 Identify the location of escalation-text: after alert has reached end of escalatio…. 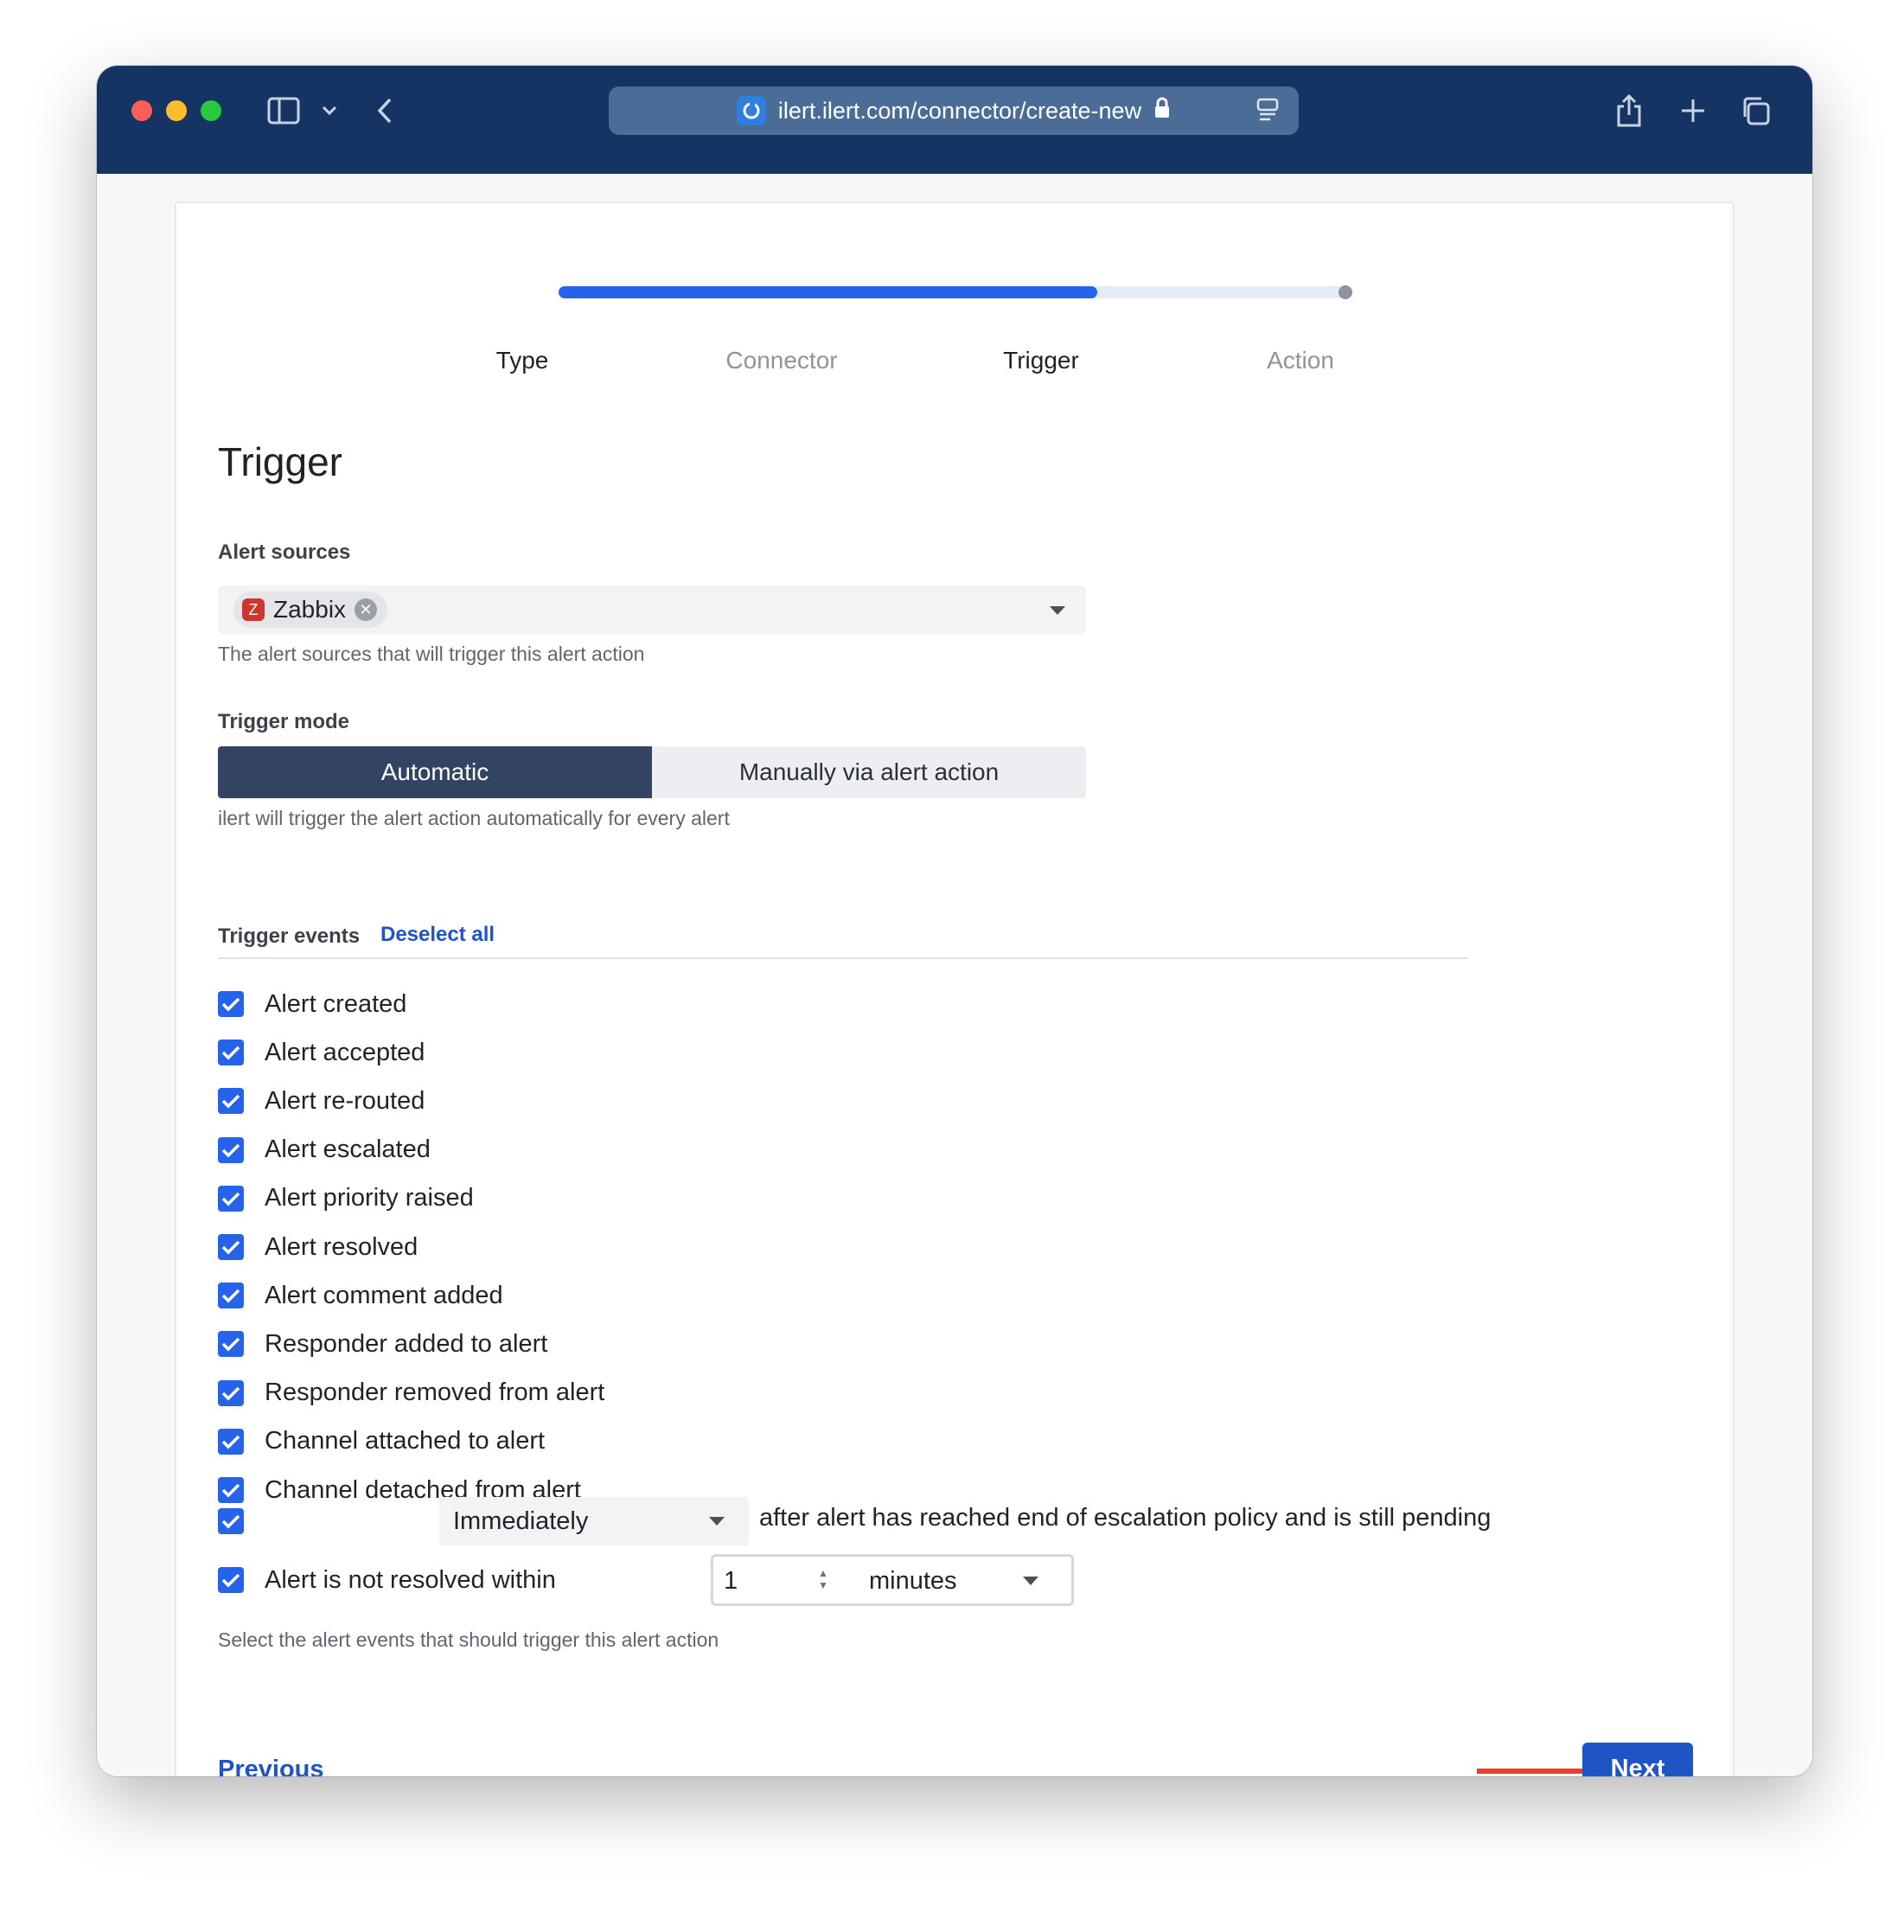
(1125, 1518).